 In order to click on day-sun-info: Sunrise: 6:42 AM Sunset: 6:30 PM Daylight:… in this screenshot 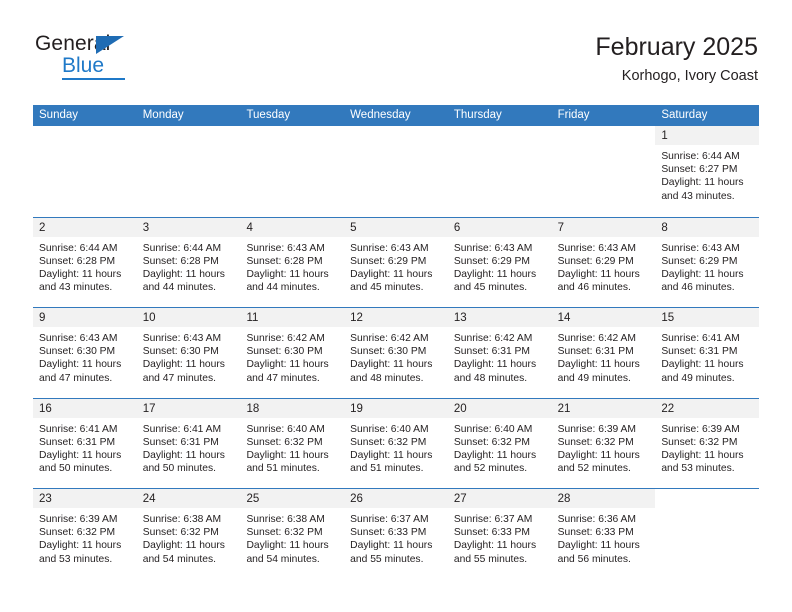, I will do `click(292, 356)`.